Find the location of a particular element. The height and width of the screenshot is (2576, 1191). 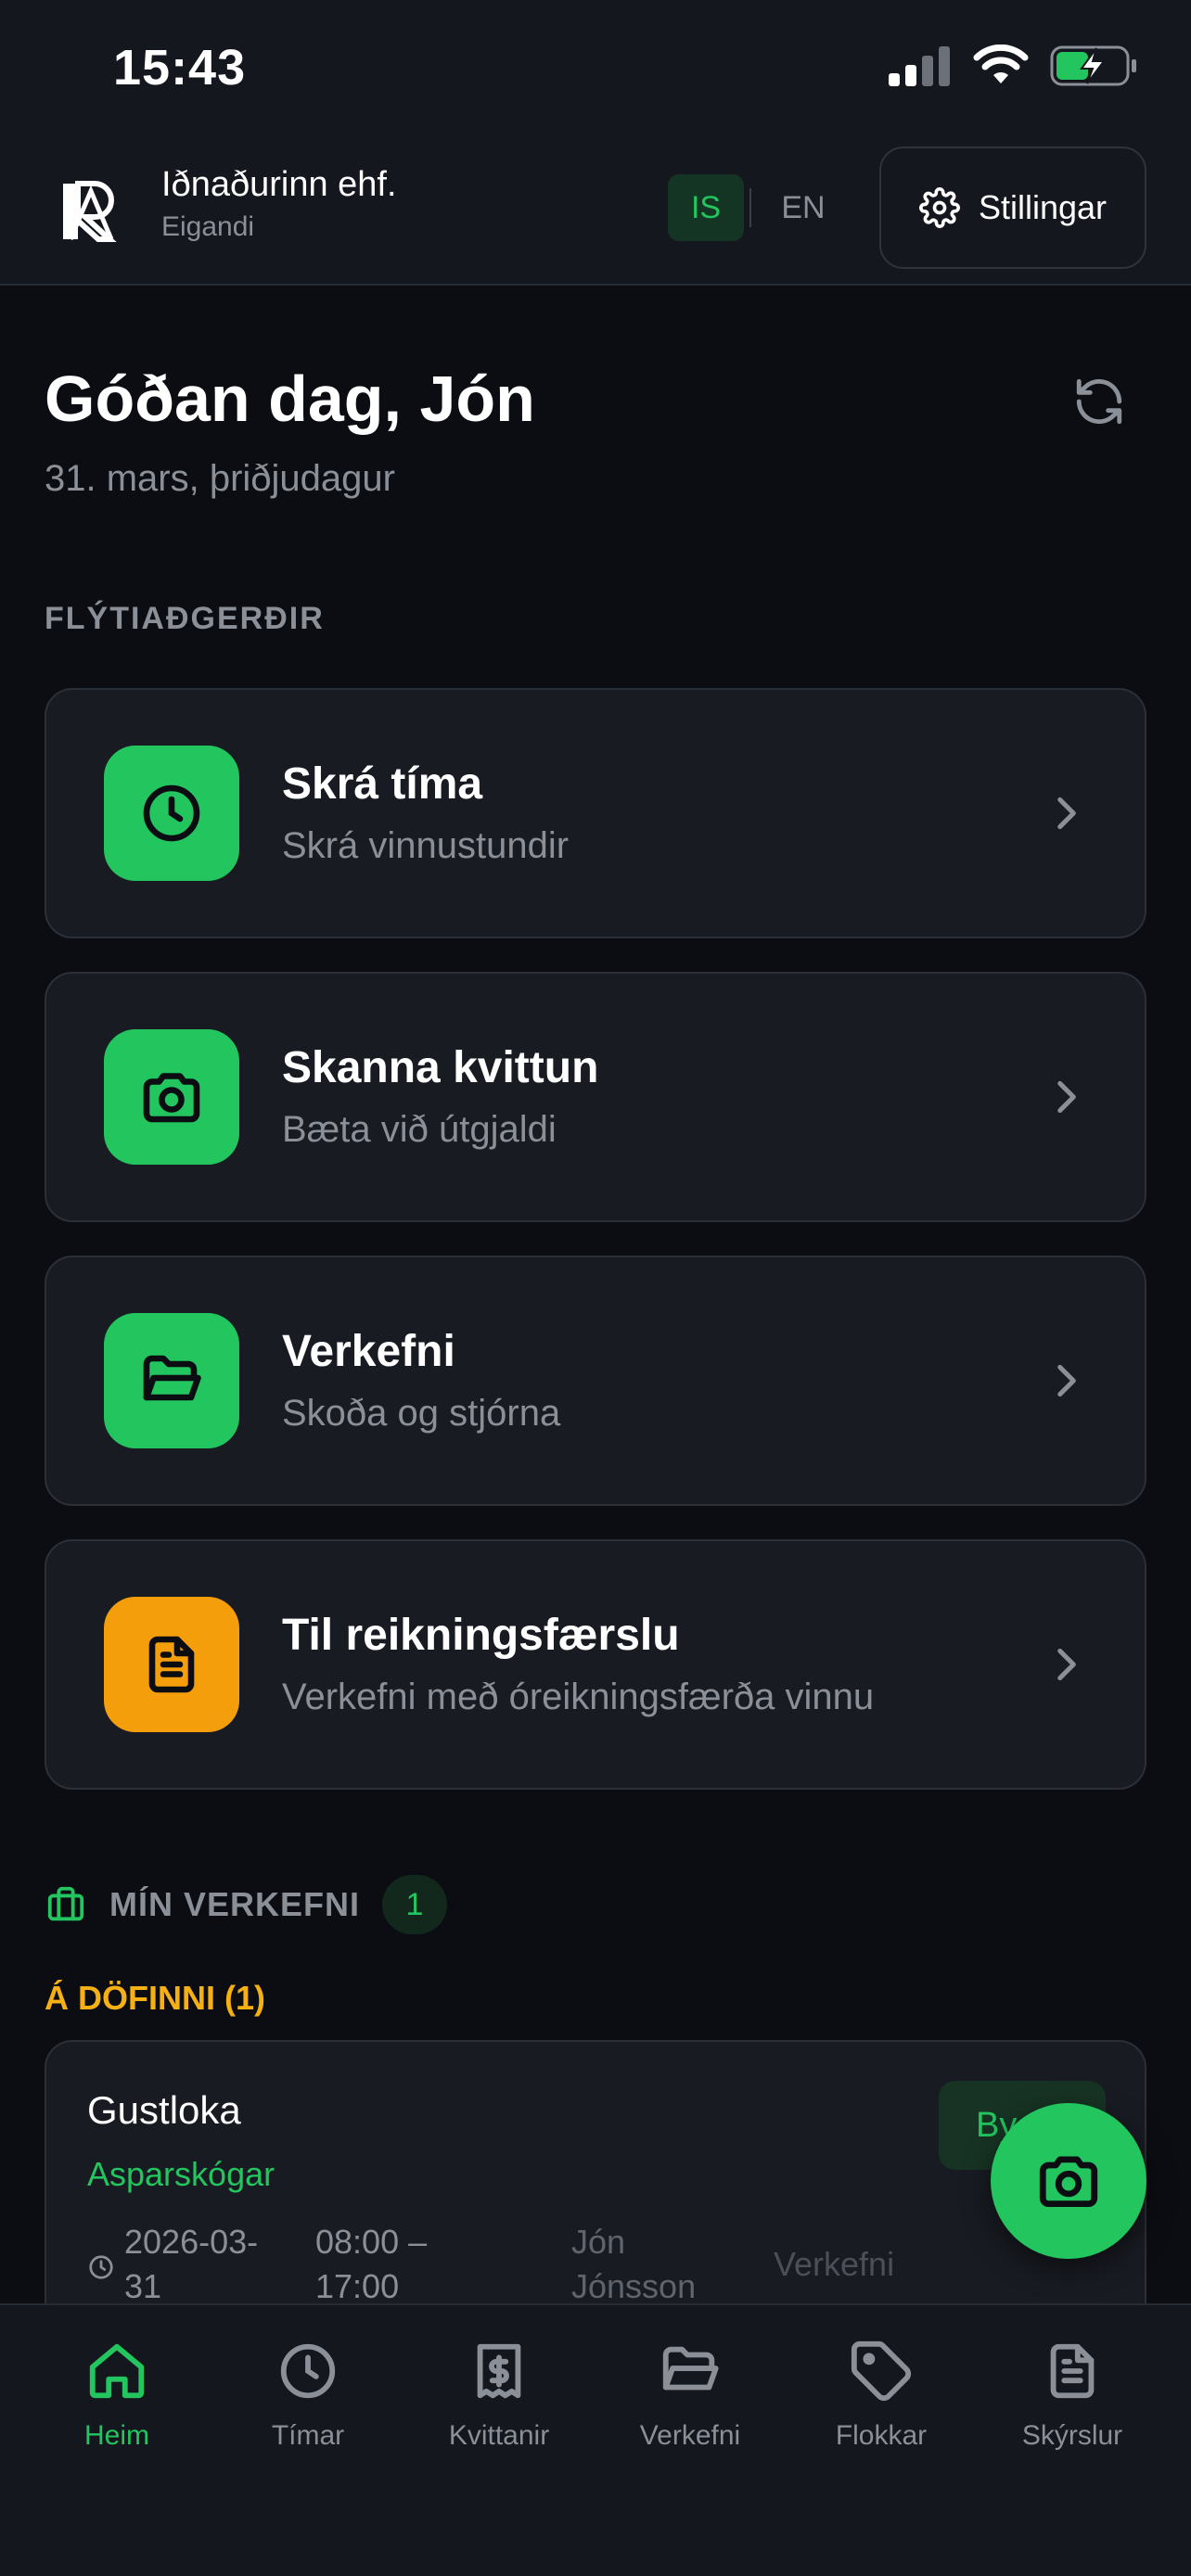

refresh-button is located at coordinates (1099, 401).